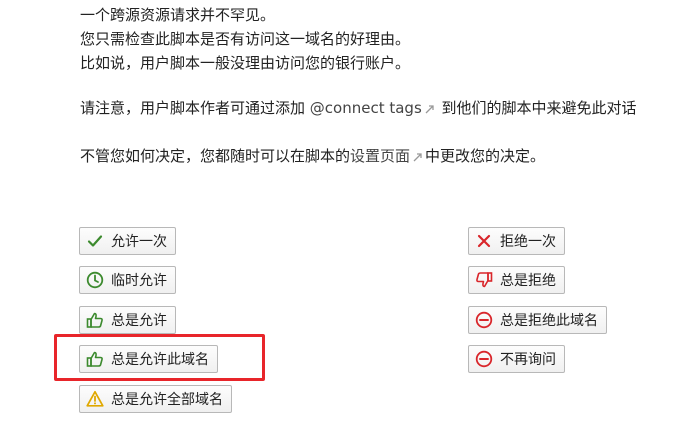 The height and width of the screenshot is (424, 694). Describe the element at coordinates (528, 360) in the screenshot. I see `never-ask-label: 不再询问` at that location.